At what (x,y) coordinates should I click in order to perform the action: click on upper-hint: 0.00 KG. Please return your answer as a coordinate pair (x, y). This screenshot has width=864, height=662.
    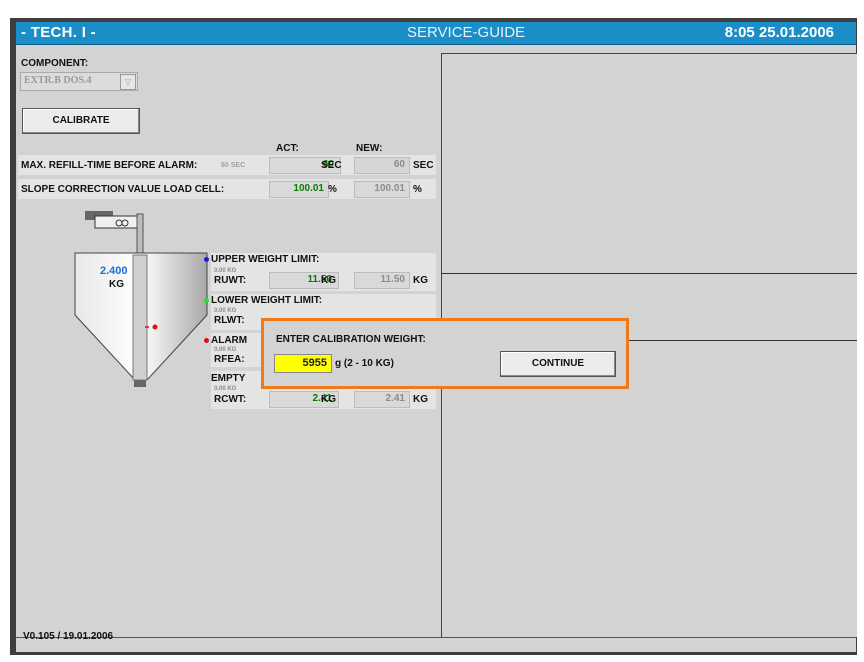
    Looking at the image, I should click on (225, 271).